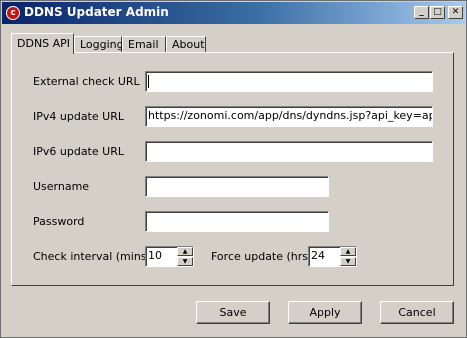 The height and width of the screenshot is (338, 467). I want to click on ipv4-update-url-label: IPv4 update URL, so click(78, 116).